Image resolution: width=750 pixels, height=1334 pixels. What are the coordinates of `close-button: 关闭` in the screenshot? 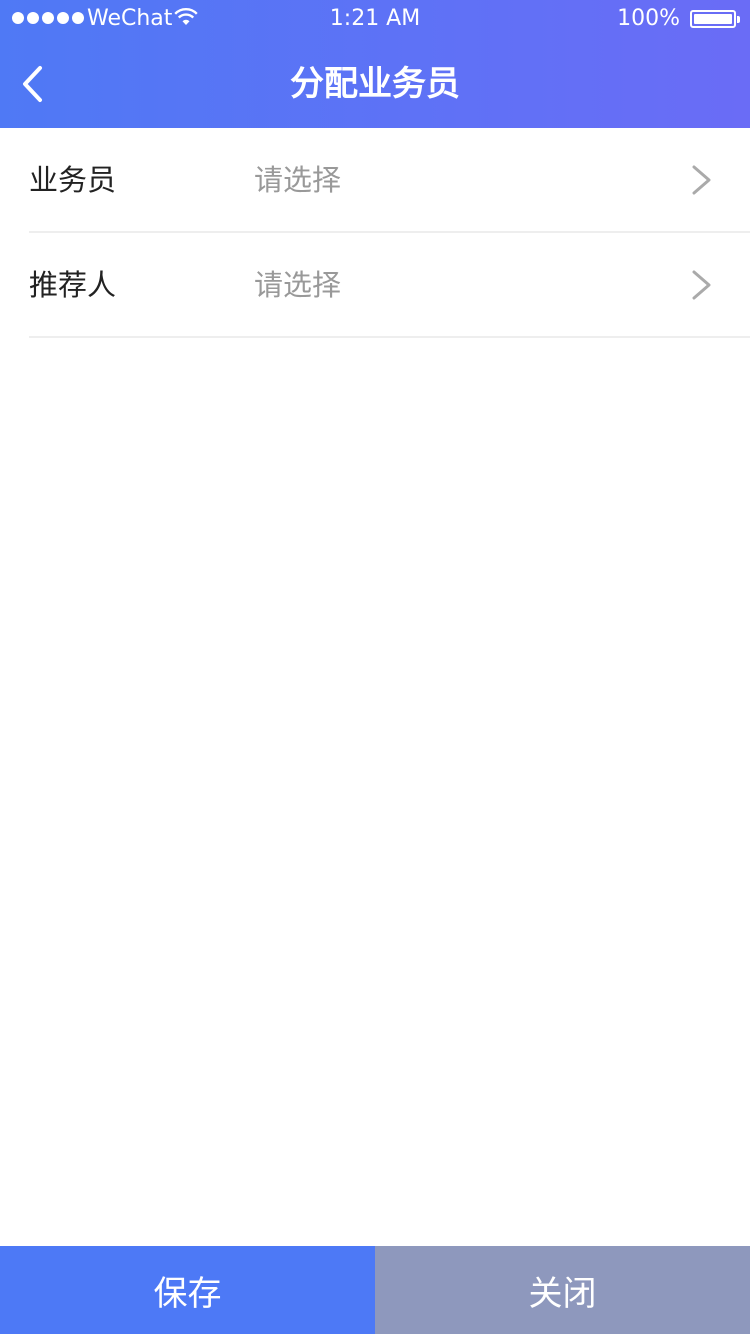 It's located at (562, 1290).